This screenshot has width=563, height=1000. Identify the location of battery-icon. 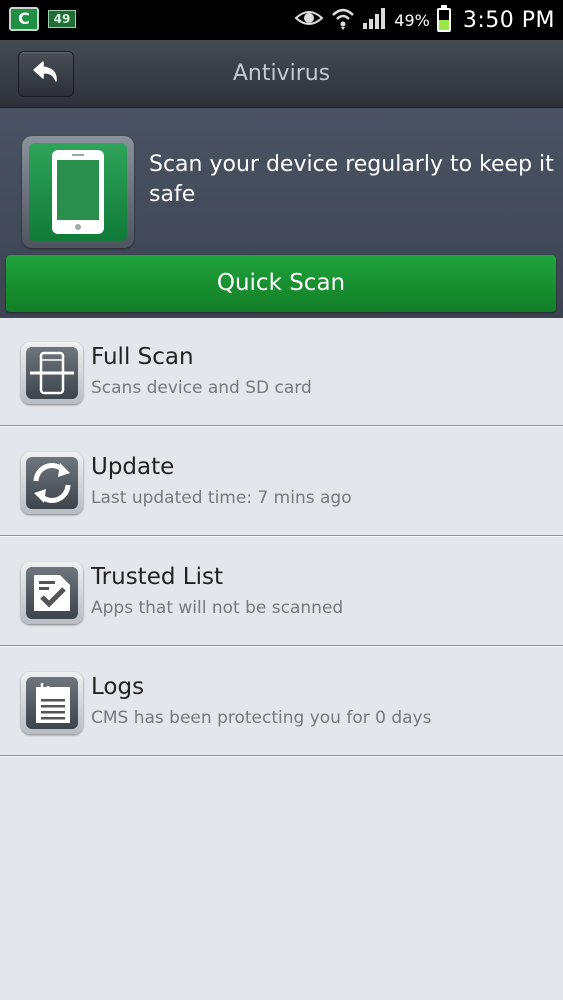
(443, 18).